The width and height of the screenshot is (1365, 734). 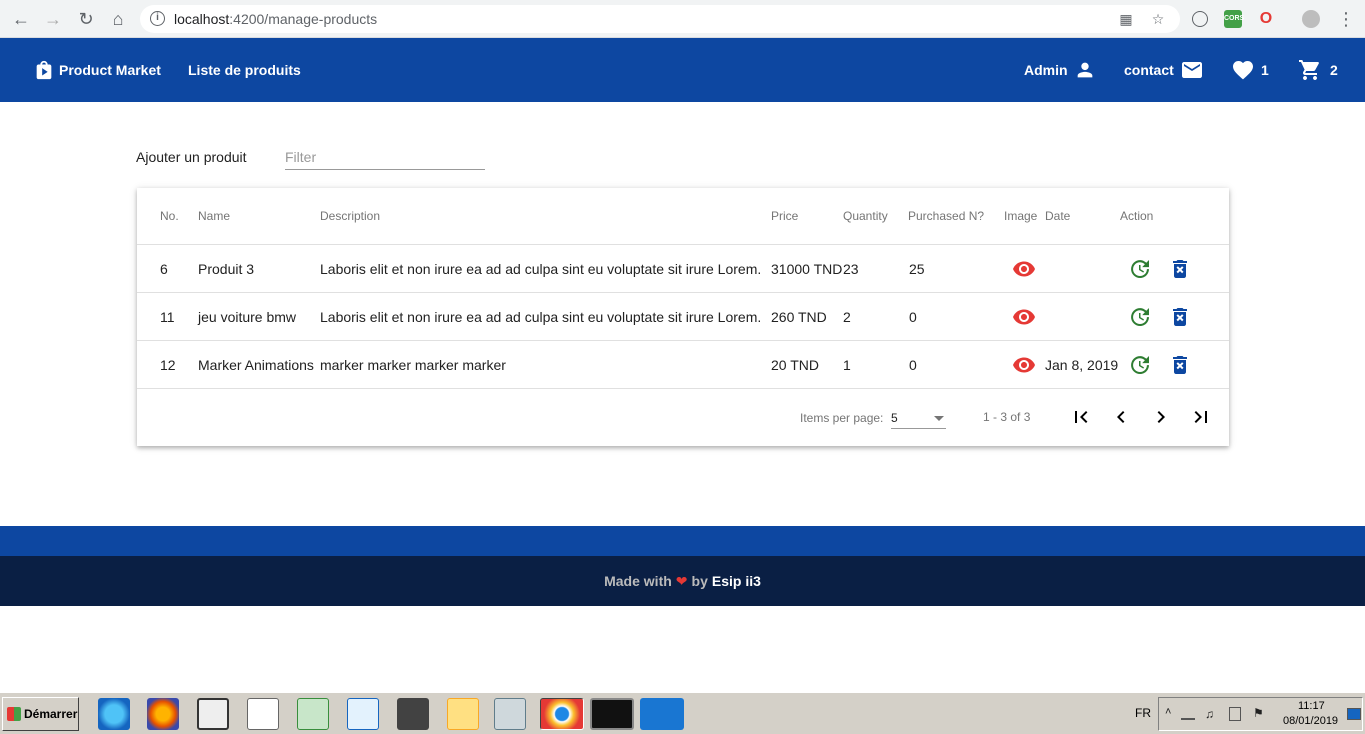 I want to click on cell-price: 20 TND, so click(x=795, y=365).